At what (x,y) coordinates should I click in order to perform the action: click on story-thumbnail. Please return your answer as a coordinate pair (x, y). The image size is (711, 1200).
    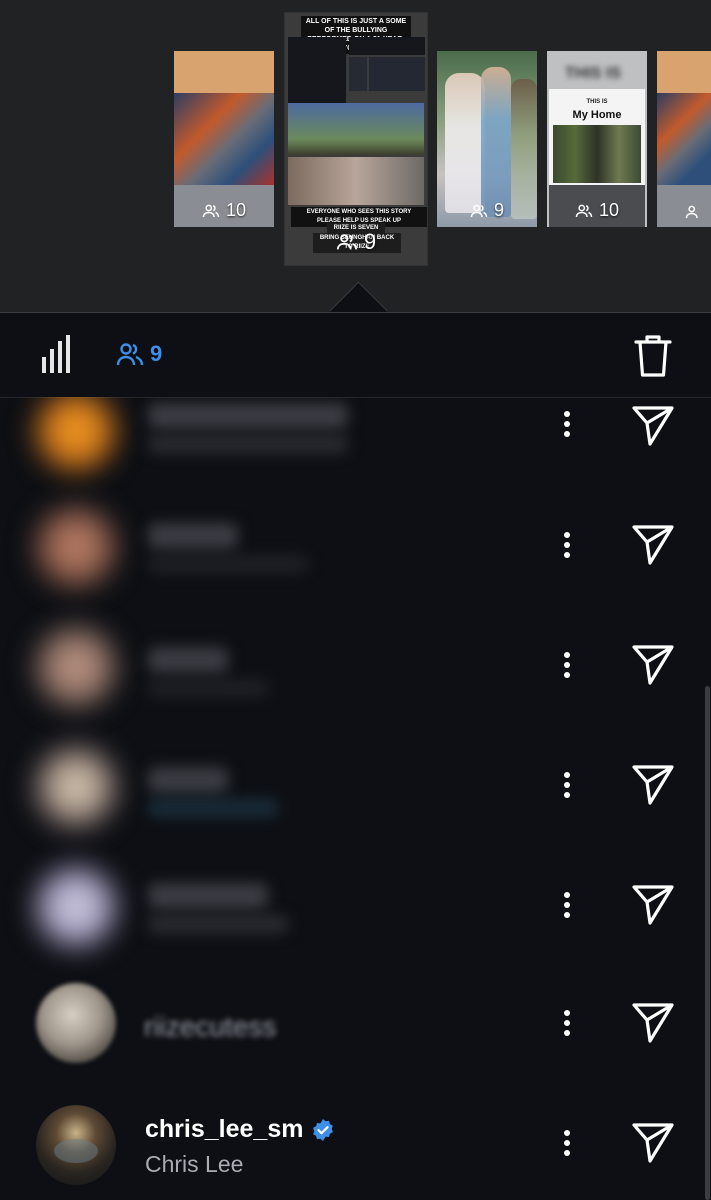
    Looking at the image, I should click on (684, 139).